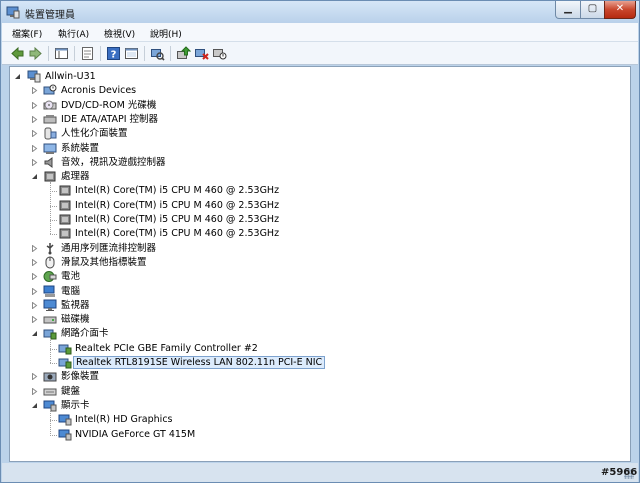 The image size is (640, 483). Describe the element at coordinates (310, 263) in the screenshot. I see `tree-category: 滑鼠及其他指標裝置` at that location.